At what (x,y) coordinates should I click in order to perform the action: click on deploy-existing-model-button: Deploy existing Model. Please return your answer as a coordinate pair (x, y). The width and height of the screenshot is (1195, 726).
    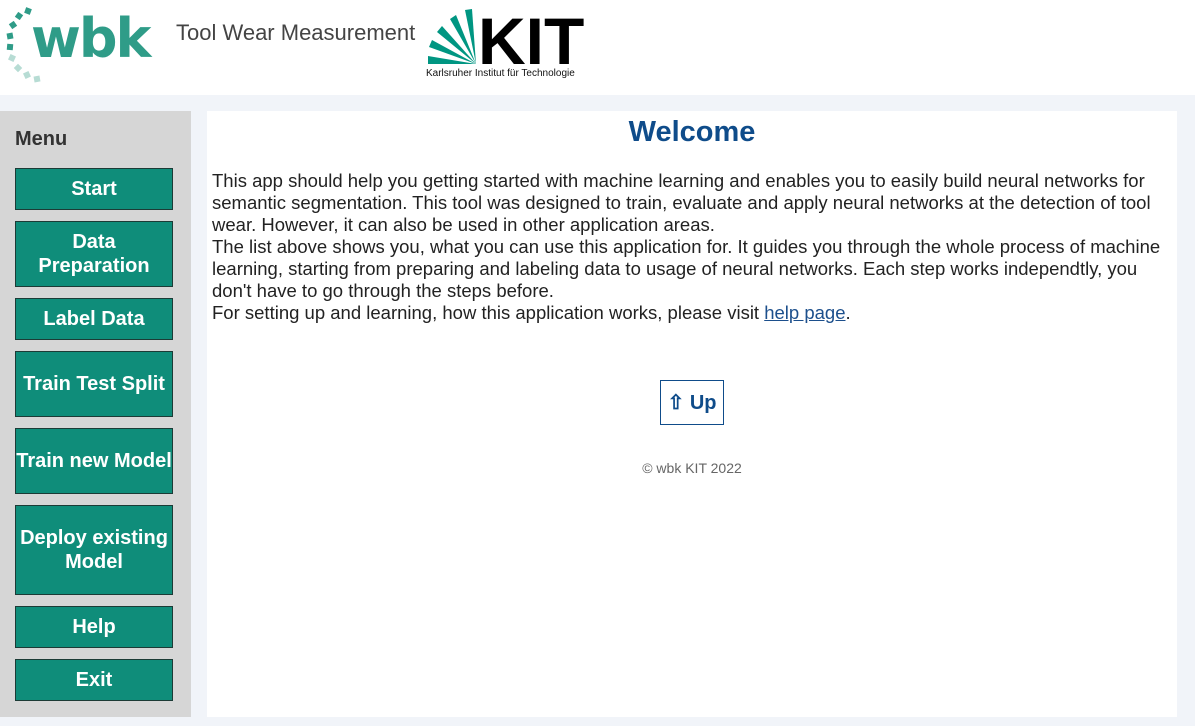
    Looking at the image, I should click on (94, 550).